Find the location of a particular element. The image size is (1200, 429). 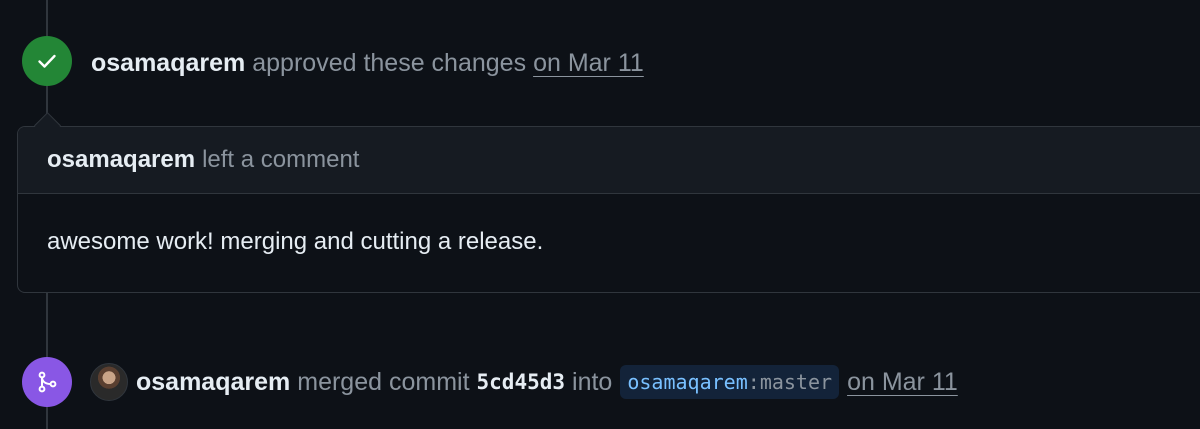

merge-date-link: on Mar 11 is located at coordinates (902, 382).